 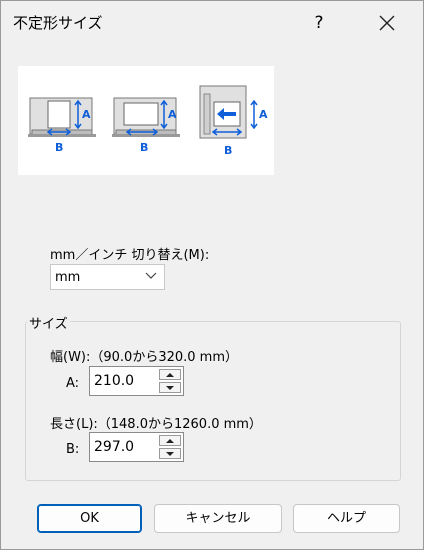 What do you see at coordinates (156, 424) in the screenshot?
I see `length-range-label: 長さ(L):（148.0から1260.0 mm）` at bounding box center [156, 424].